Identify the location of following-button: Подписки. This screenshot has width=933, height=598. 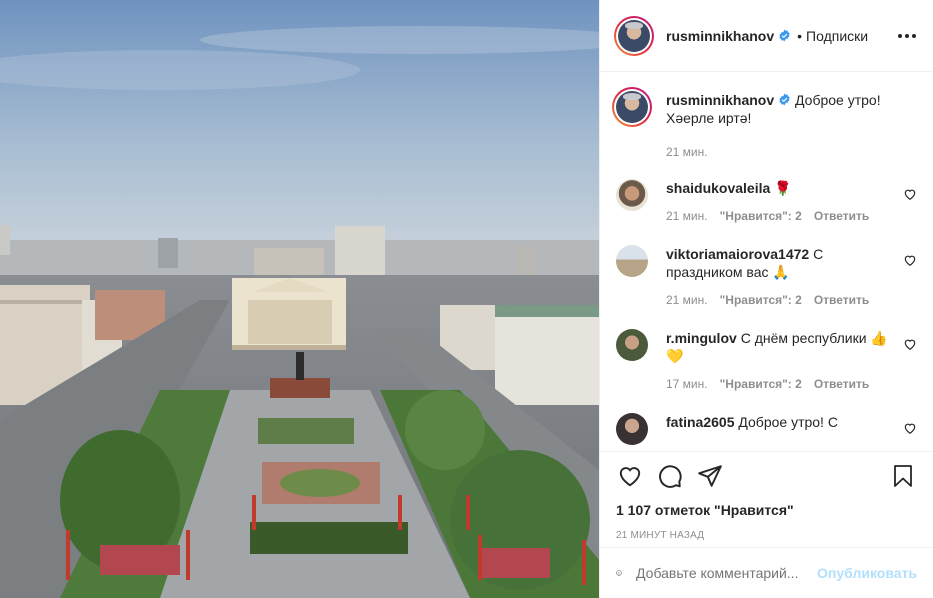
(837, 36).